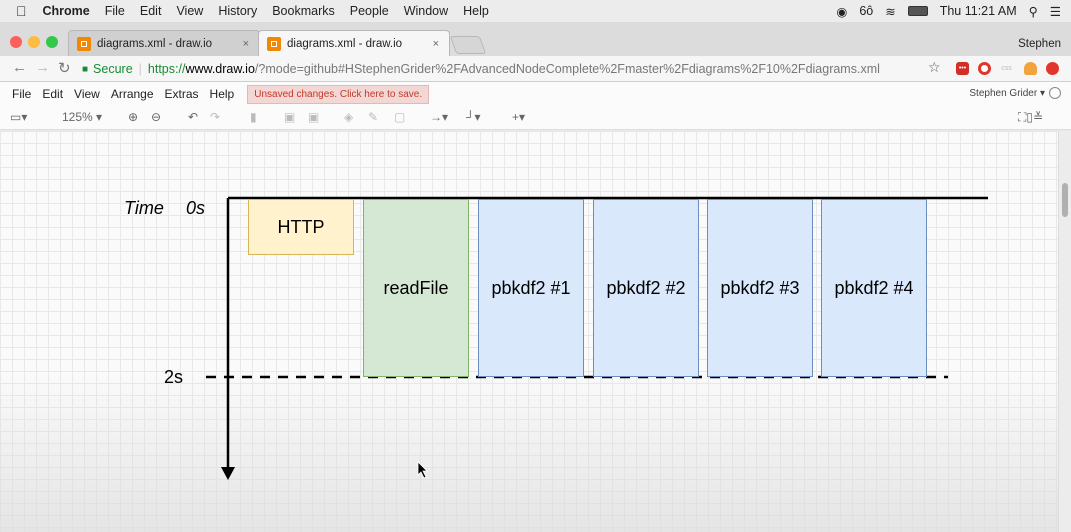  What do you see at coordinates (313, 117) in the screenshot?
I see `to-back-icon: ▣` at bounding box center [313, 117].